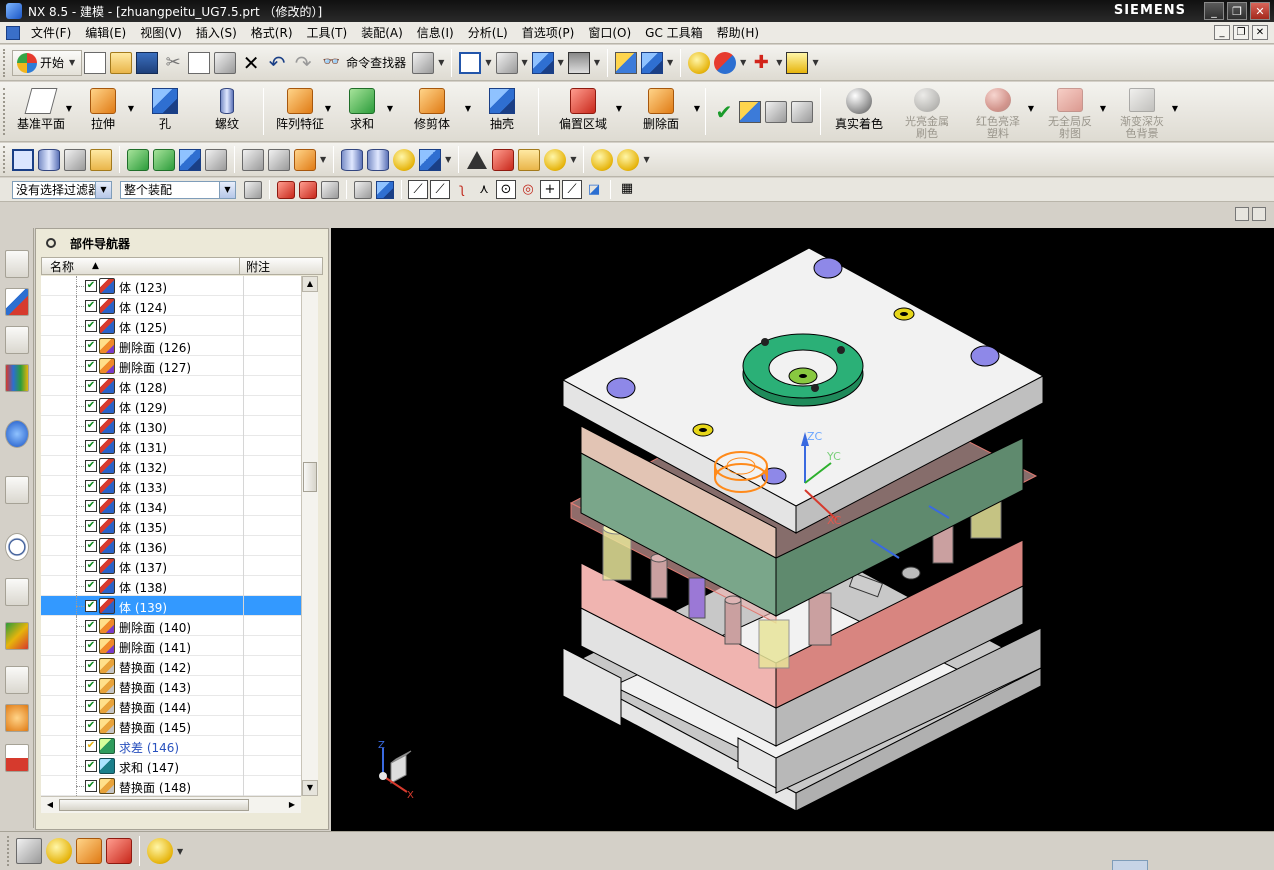 The width and height of the screenshot is (1274, 870). What do you see at coordinates (548, 32) in the screenshot?
I see `menu-preferences: 首选项(P)` at bounding box center [548, 32].